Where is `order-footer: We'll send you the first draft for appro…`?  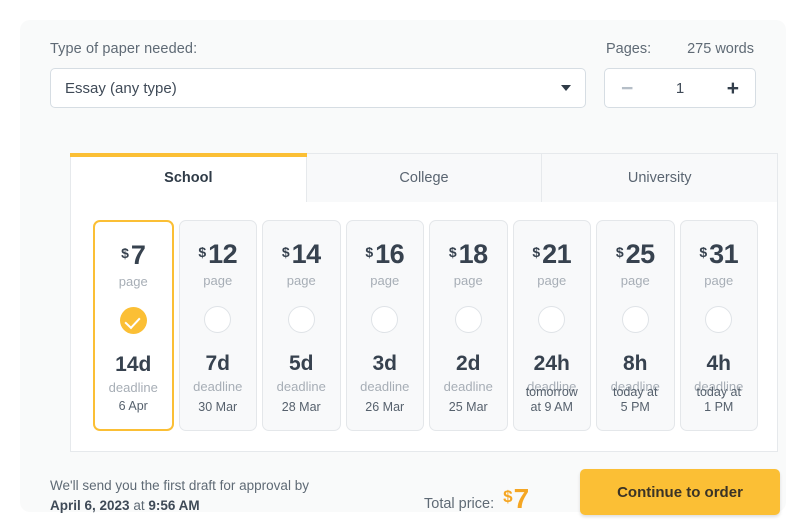 order-footer: We'll send you the first draft for appro… is located at coordinates (415, 492).